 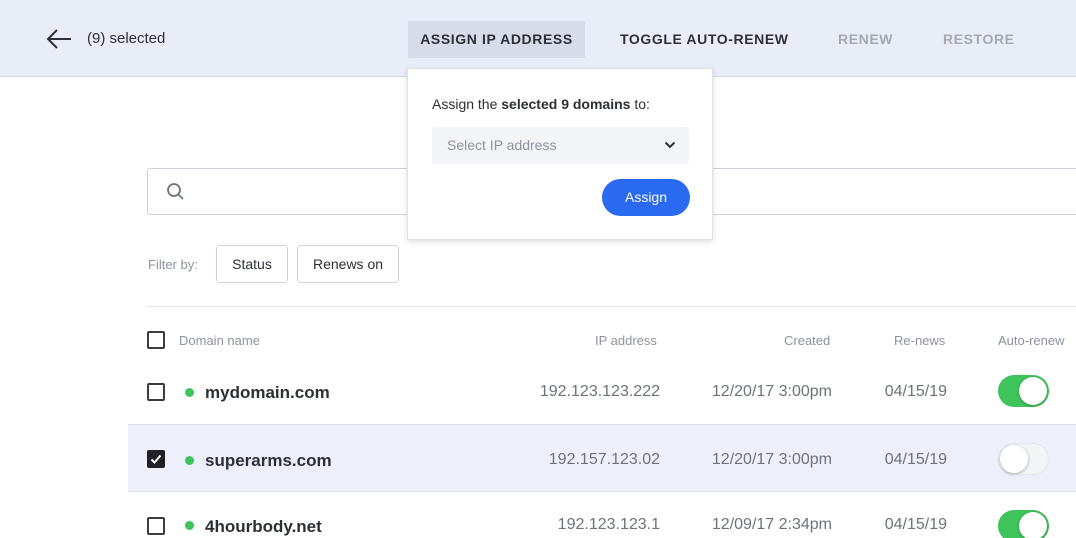 What do you see at coordinates (771, 524) in the screenshot?
I see `created-date: 12/09/17 2:34pm` at bounding box center [771, 524].